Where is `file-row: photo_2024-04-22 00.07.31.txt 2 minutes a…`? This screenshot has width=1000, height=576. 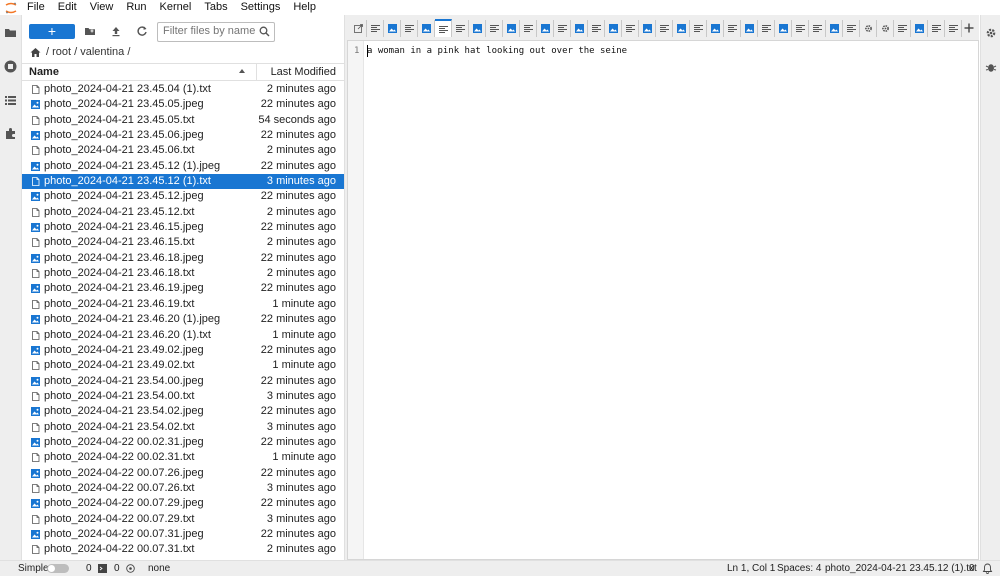 file-row: photo_2024-04-22 00.07.31.txt 2 minutes a… is located at coordinates (183, 549).